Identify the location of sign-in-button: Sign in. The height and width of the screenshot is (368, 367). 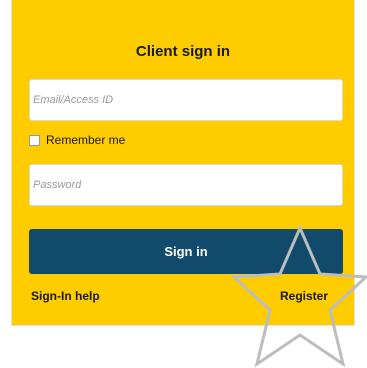
(186, 251).